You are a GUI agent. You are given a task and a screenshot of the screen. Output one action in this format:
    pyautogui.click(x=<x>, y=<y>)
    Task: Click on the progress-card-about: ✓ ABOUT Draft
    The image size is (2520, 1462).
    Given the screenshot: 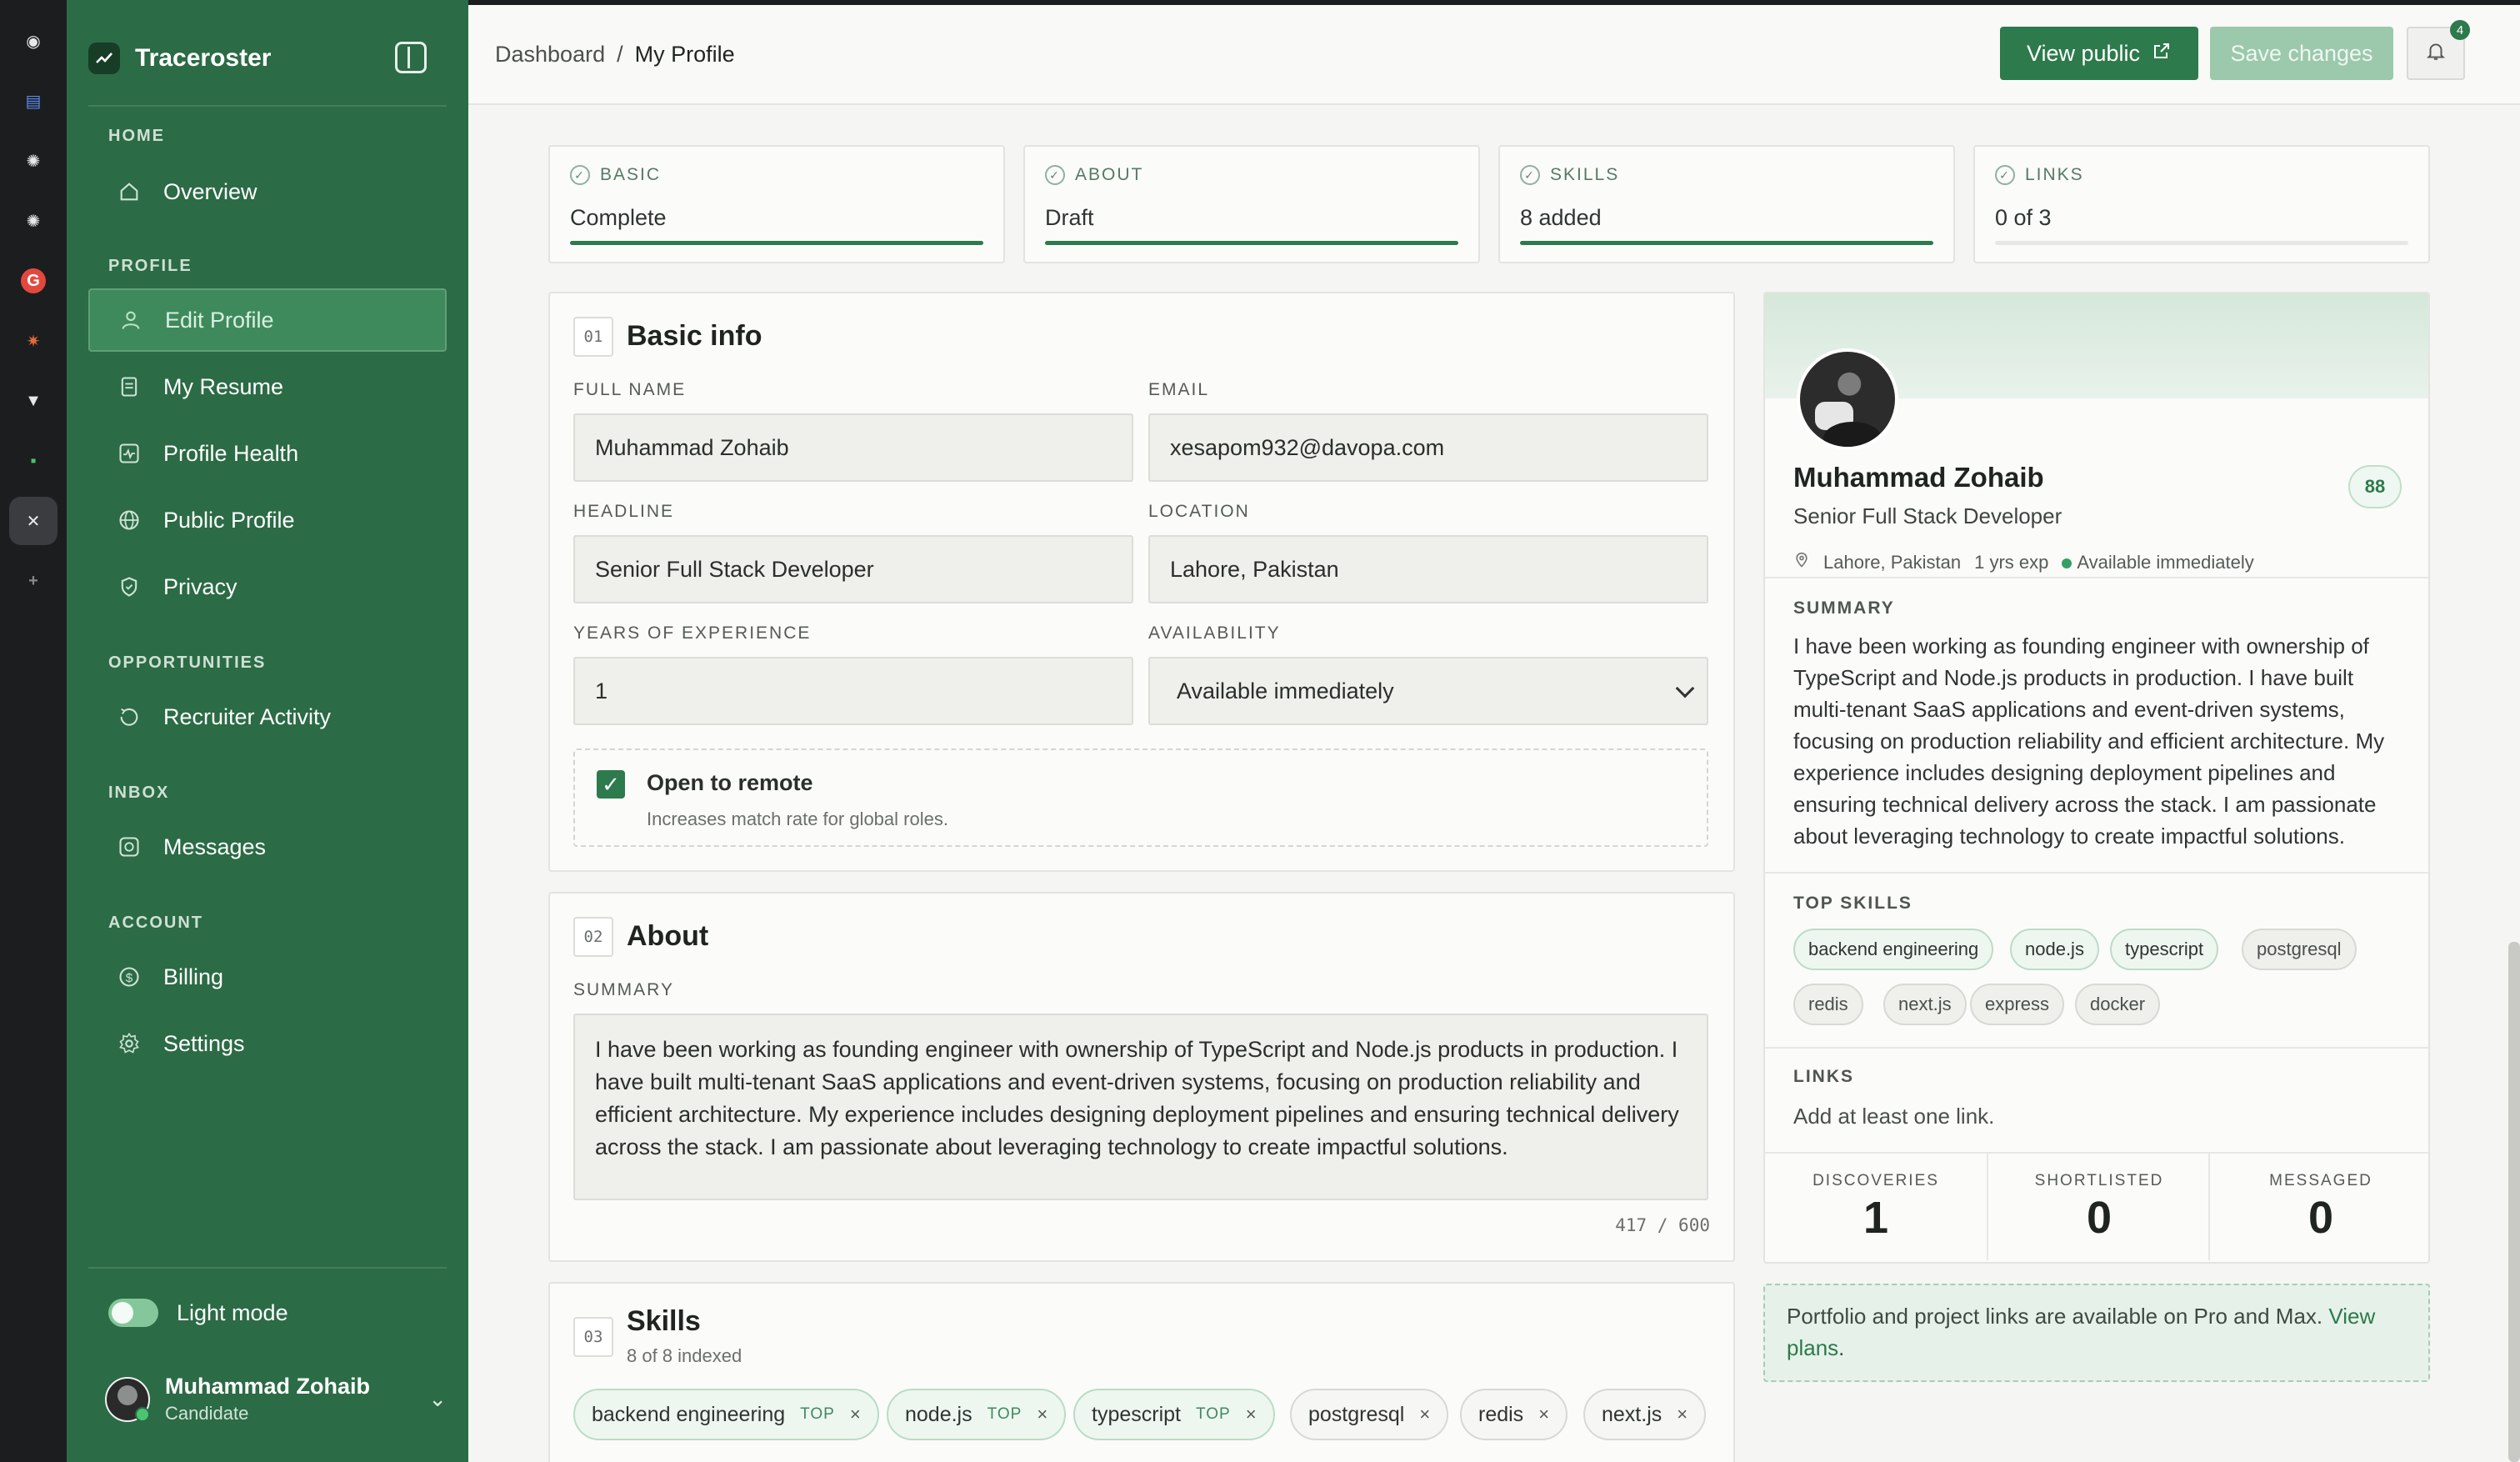 What is the action you would take?
    pyautogui.click(x=1251, y=204)
    